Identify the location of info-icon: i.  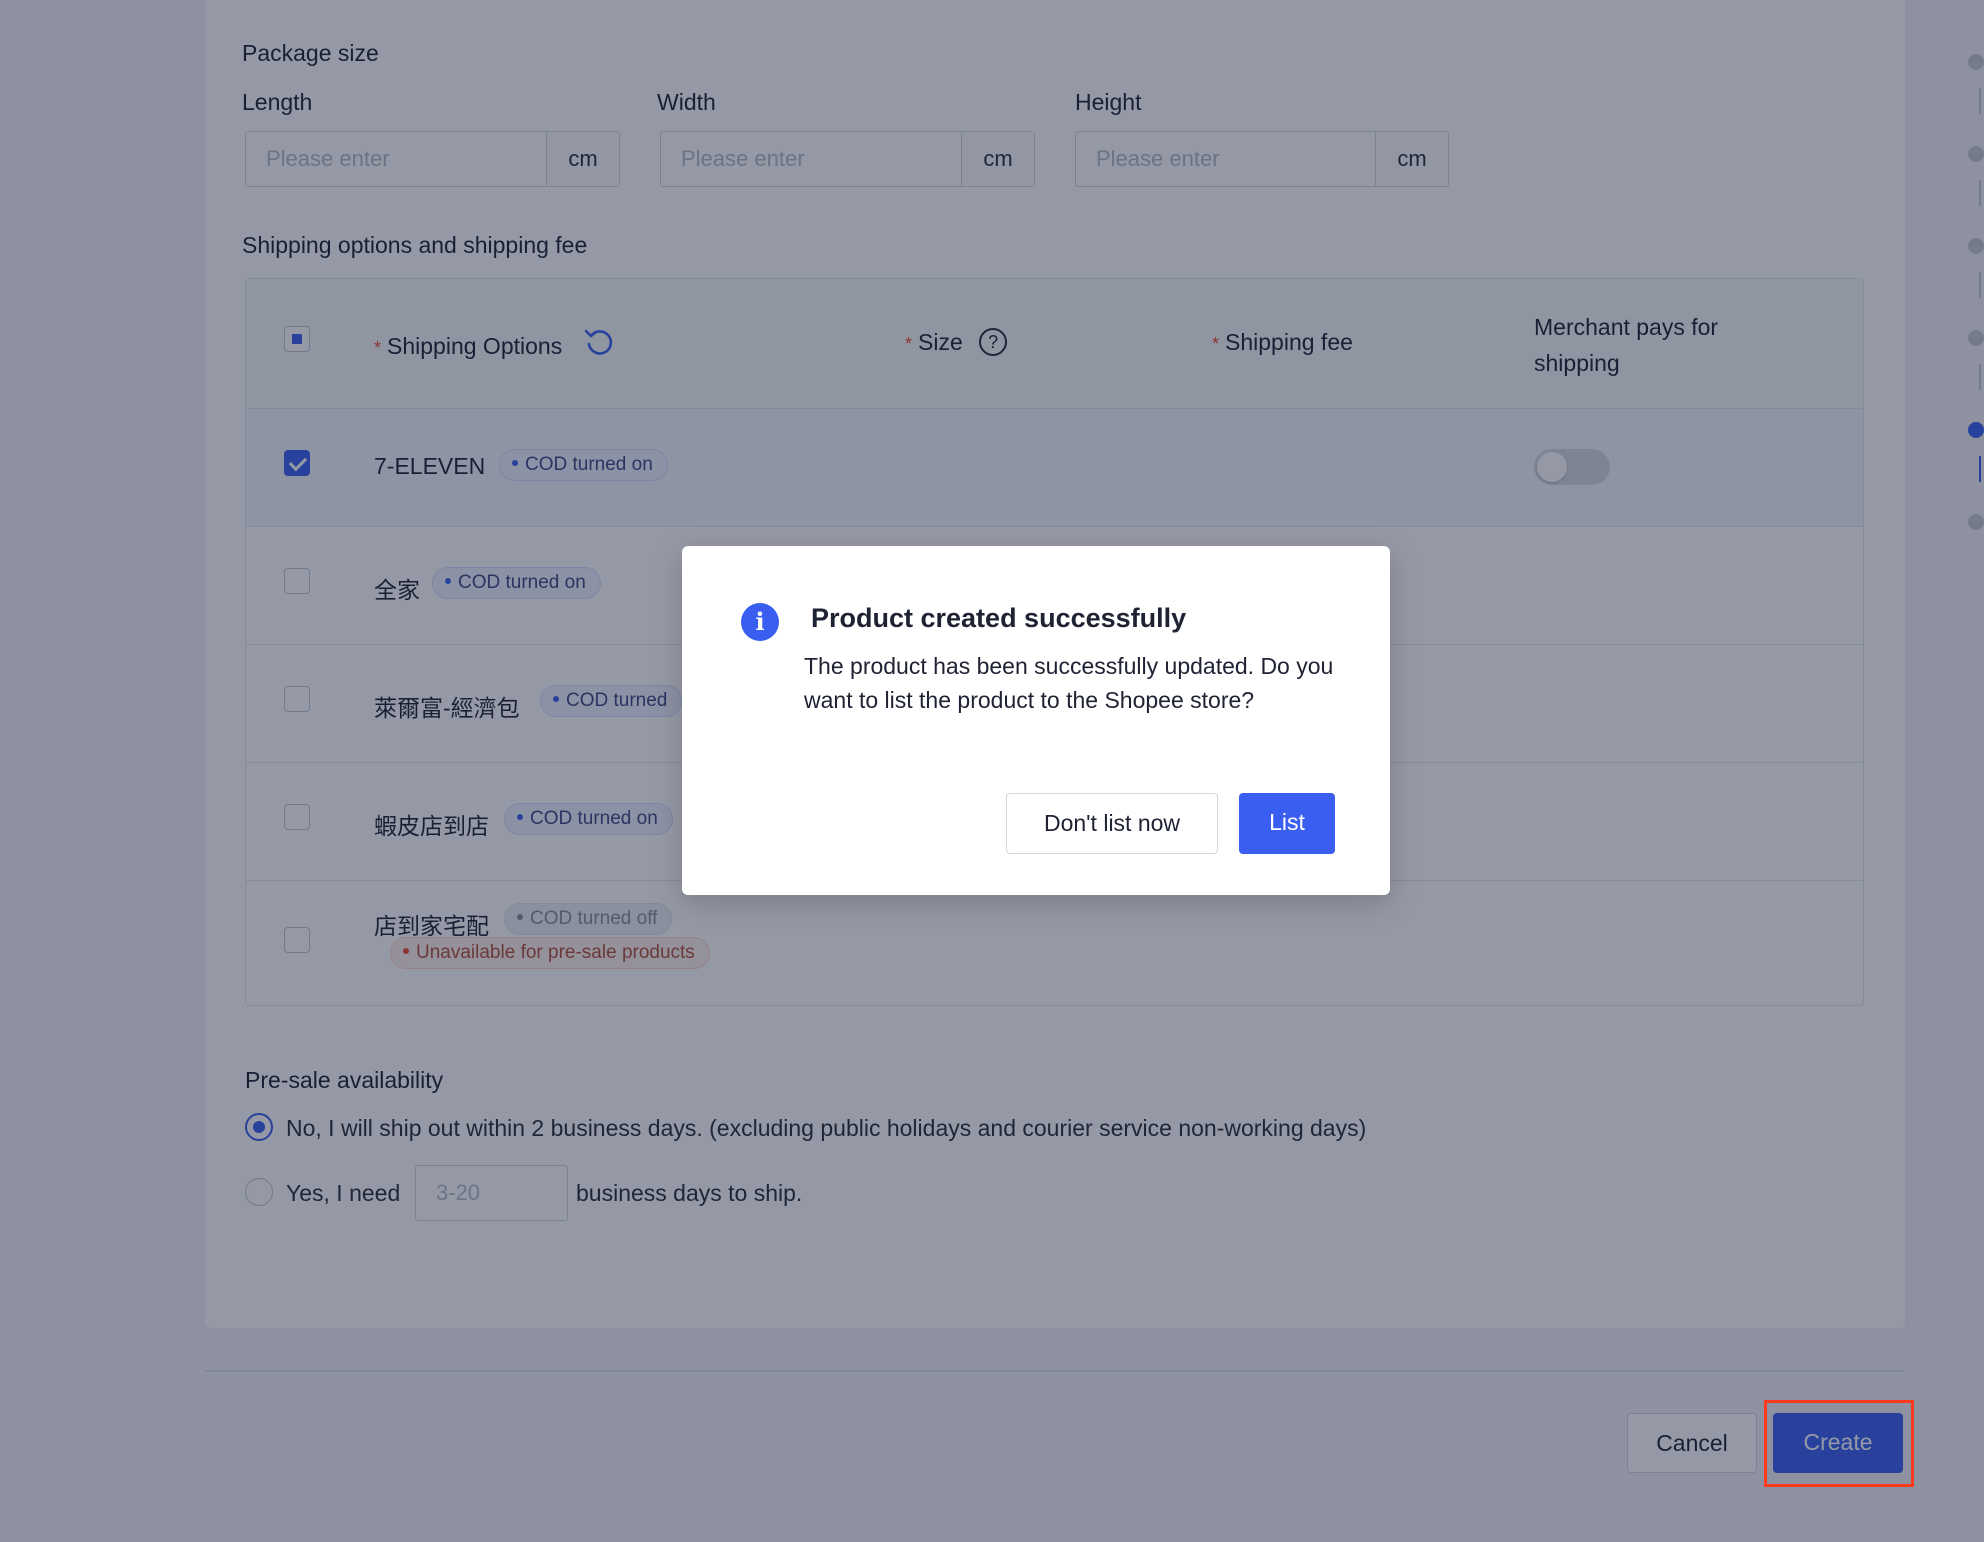
(760, 622).